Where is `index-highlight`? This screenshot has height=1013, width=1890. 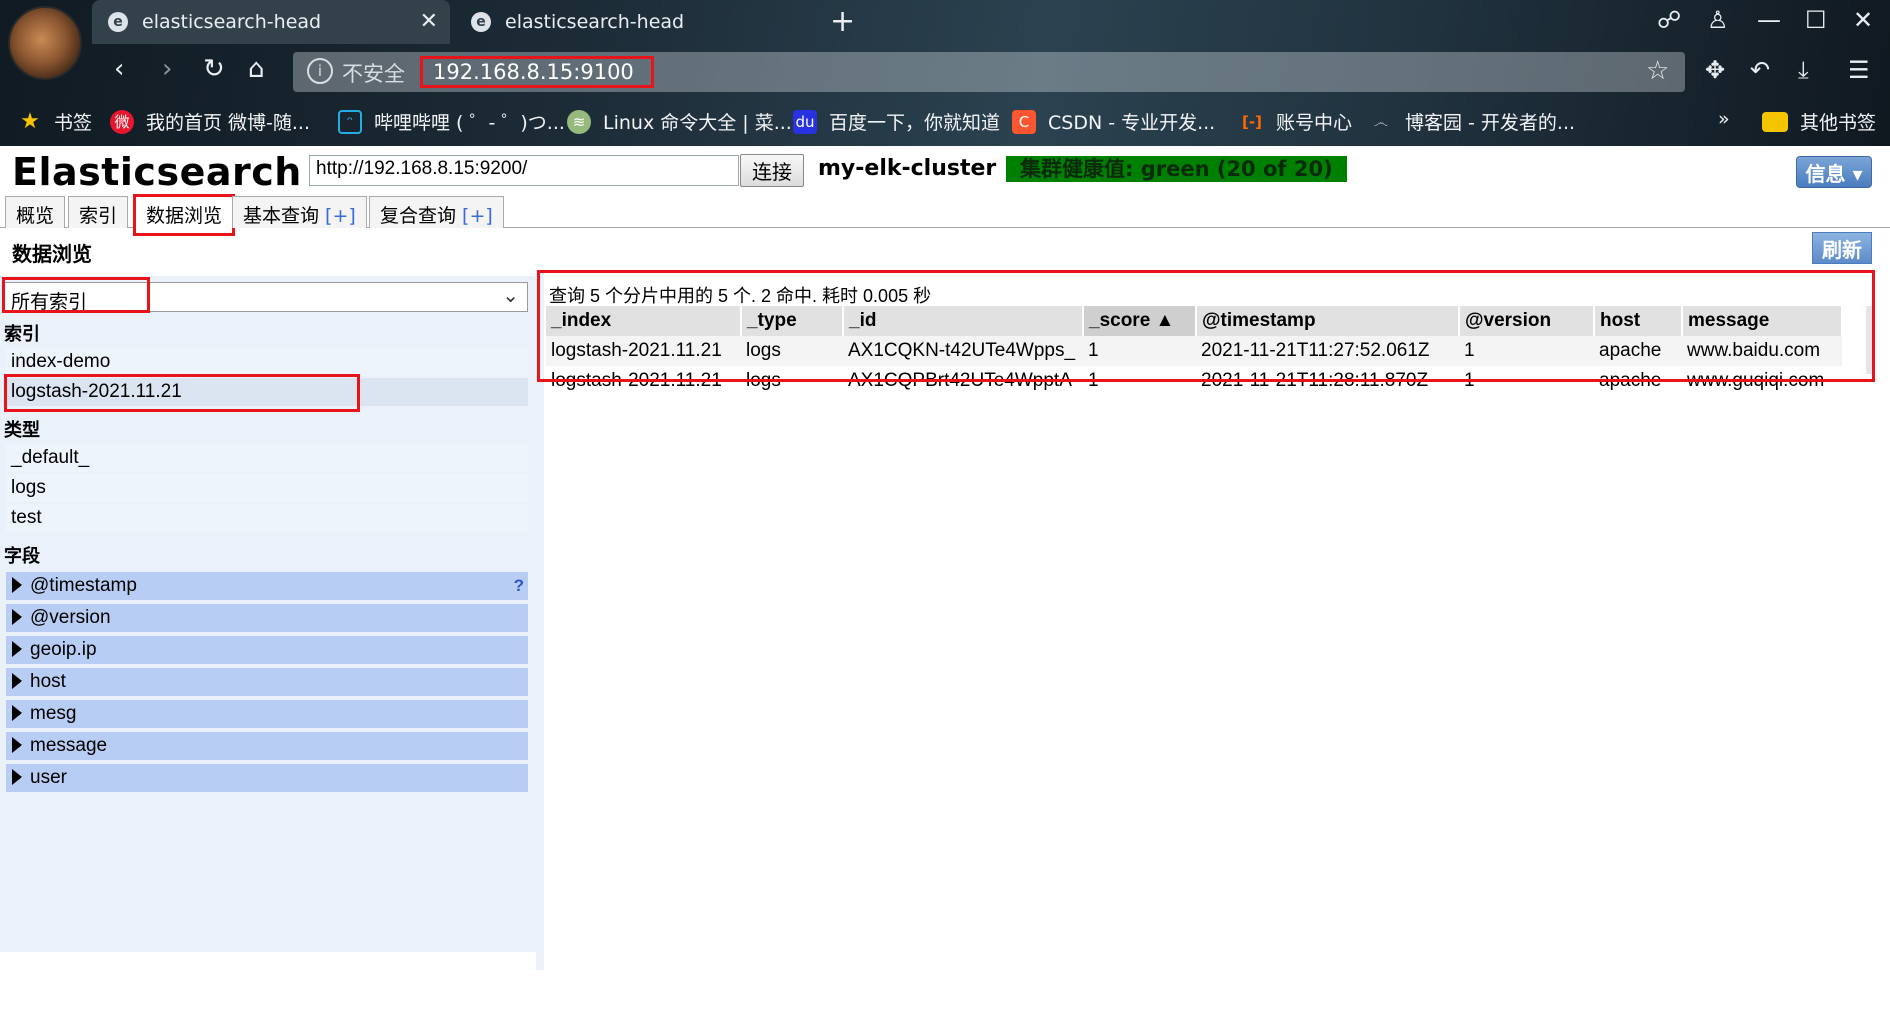
index-highlight is located at coordinates (182, 393).